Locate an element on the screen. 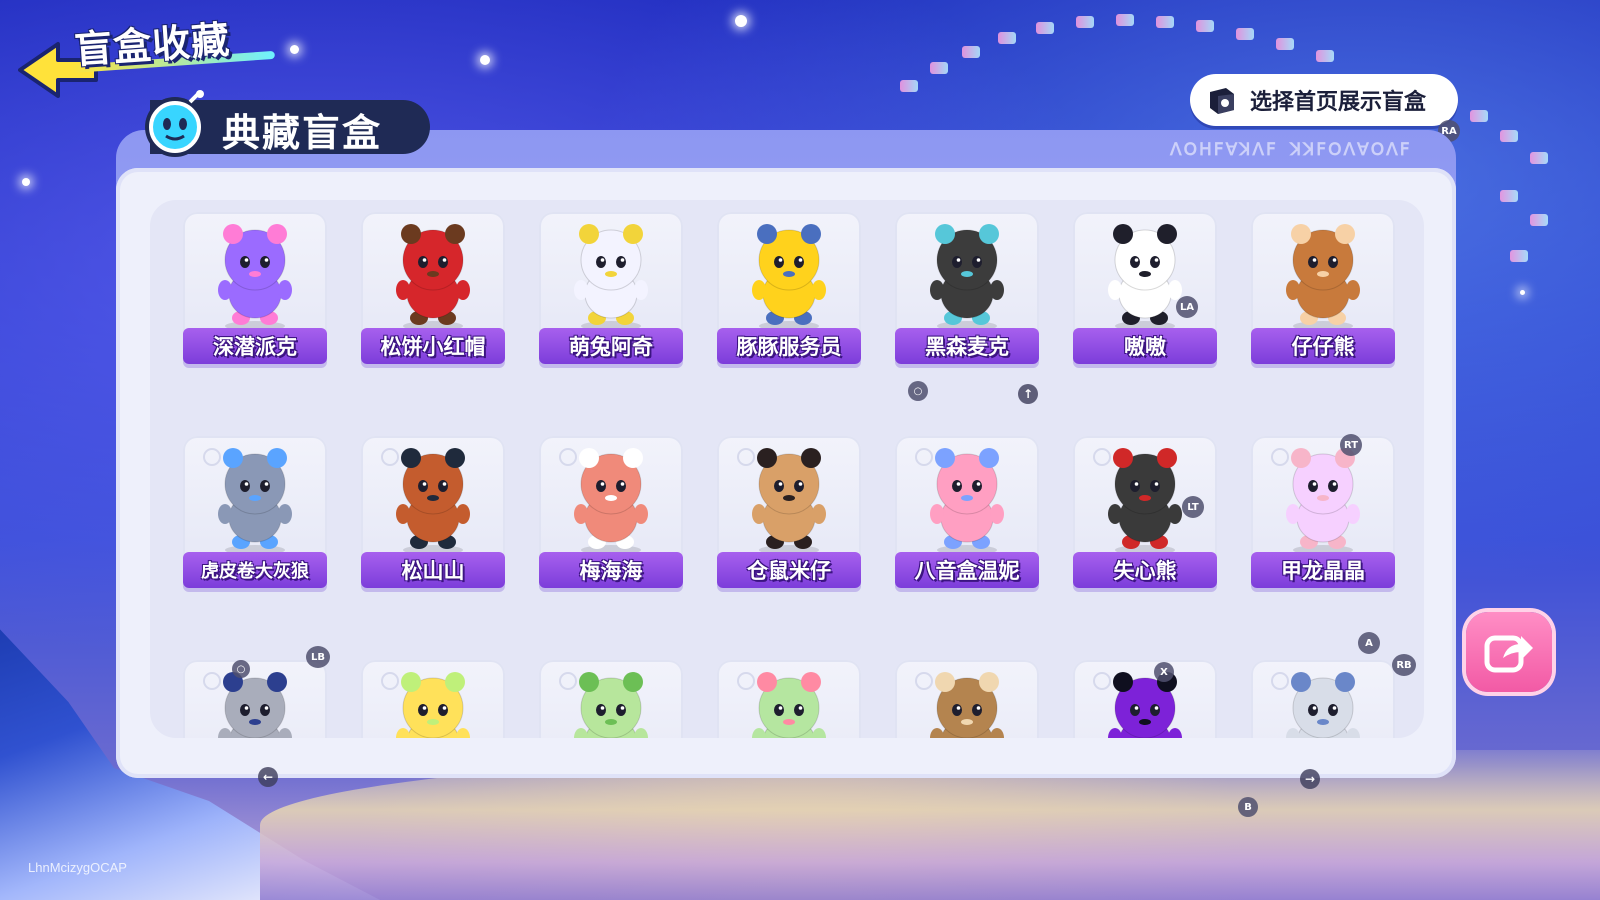  mascot-icon is located at coordinates (175, 123).